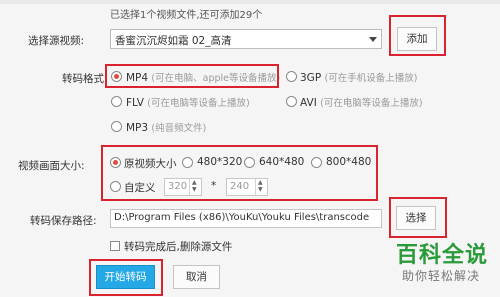 Image resolution: width=500 pixels, height=297 pixels. What do you see at coordinates (173, 41) in the screenshot?
I see `source-video-selected: 香蜜沉沉烬如霜 02_高清` at bounding box center [173, 41].